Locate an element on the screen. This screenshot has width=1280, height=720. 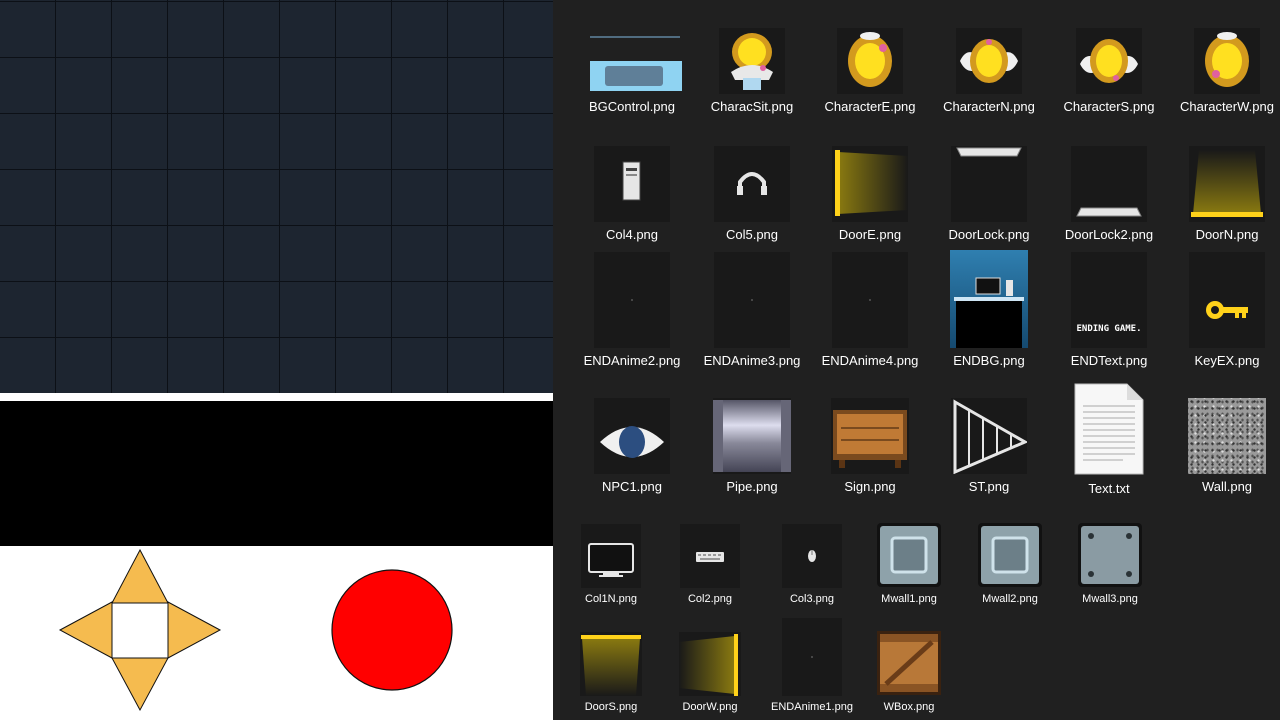
file-item: ENDBG.png is located at coordinates (989, 309).